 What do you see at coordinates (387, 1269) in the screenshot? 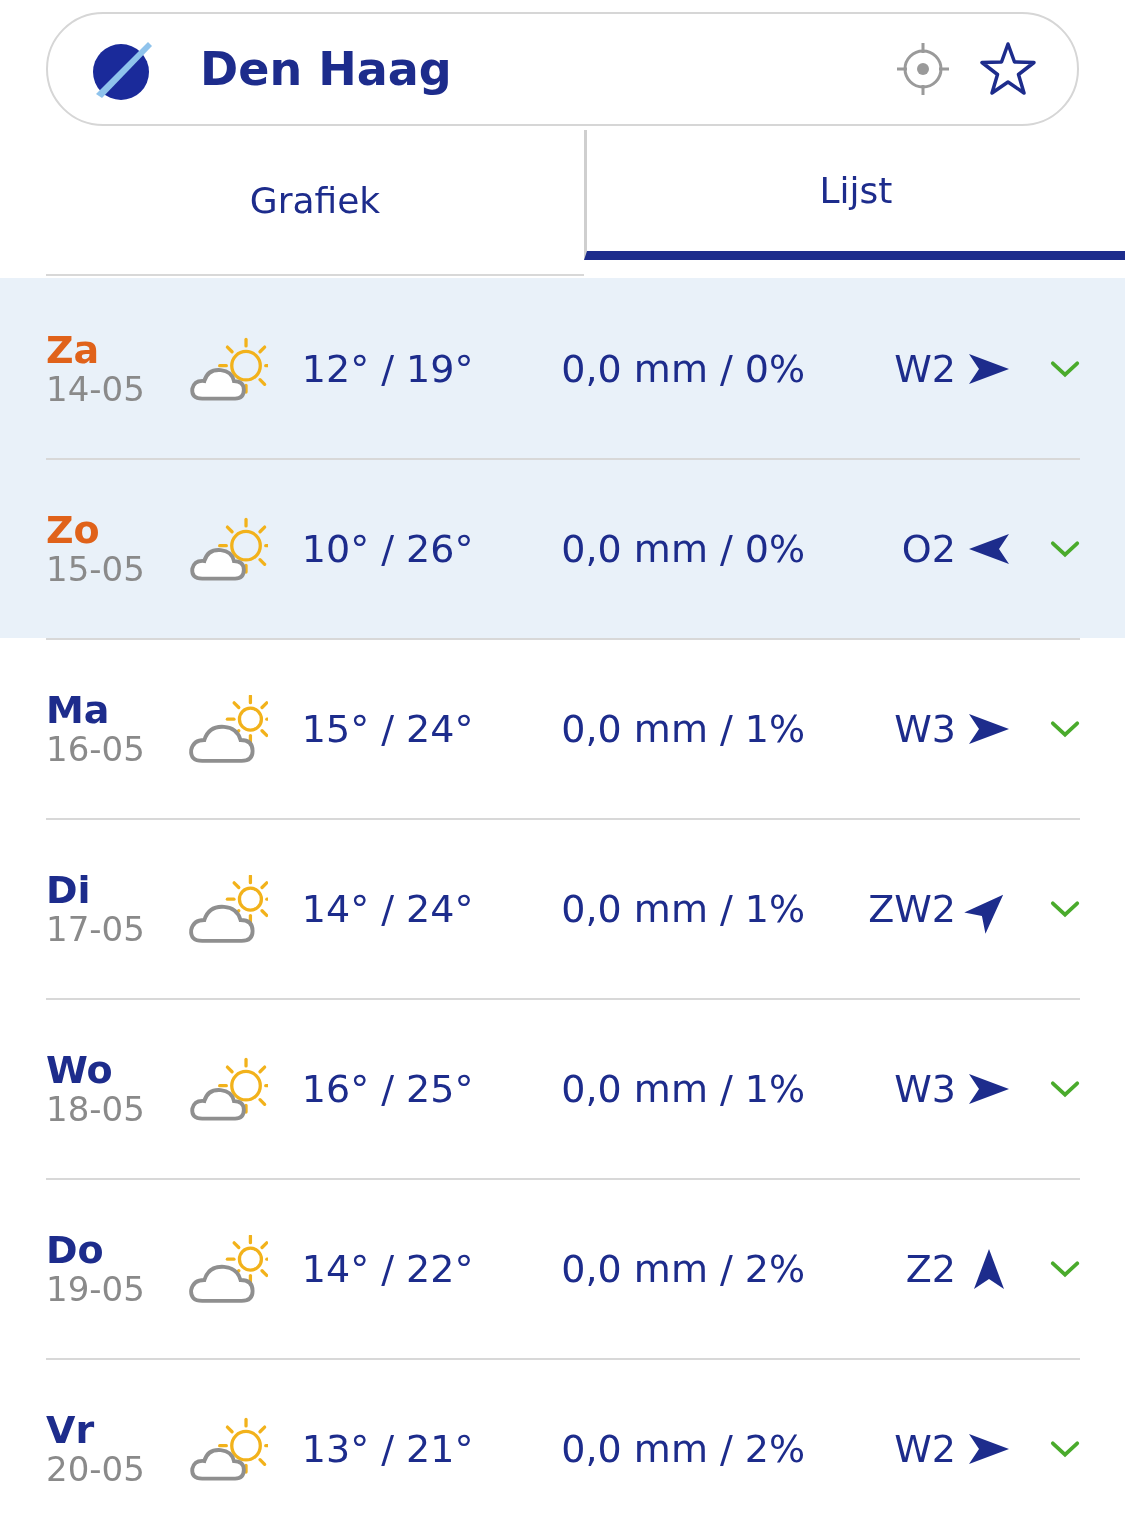
I see `temperature: 14° / 22°` at bounding box center [387, 1269].